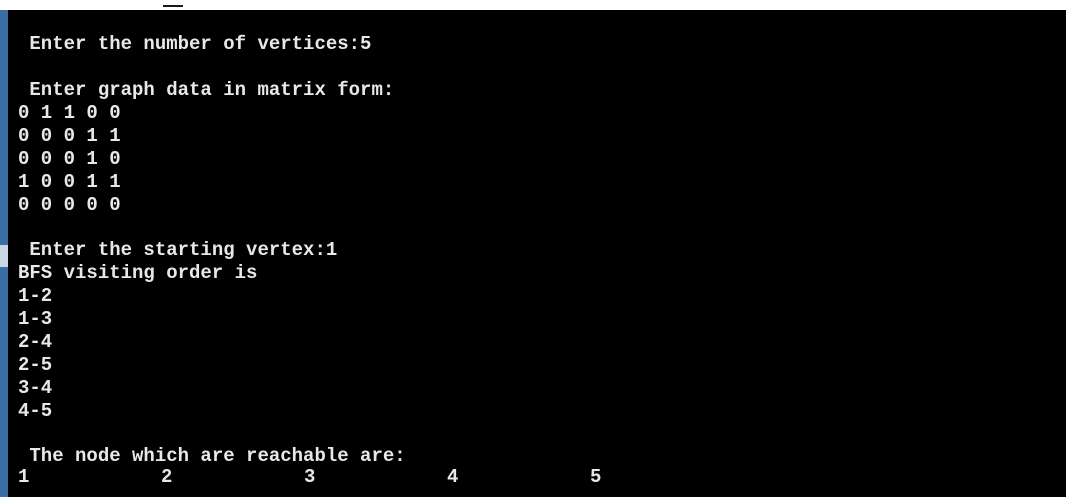  I want to click on cursor-mark, so click(173, 6).